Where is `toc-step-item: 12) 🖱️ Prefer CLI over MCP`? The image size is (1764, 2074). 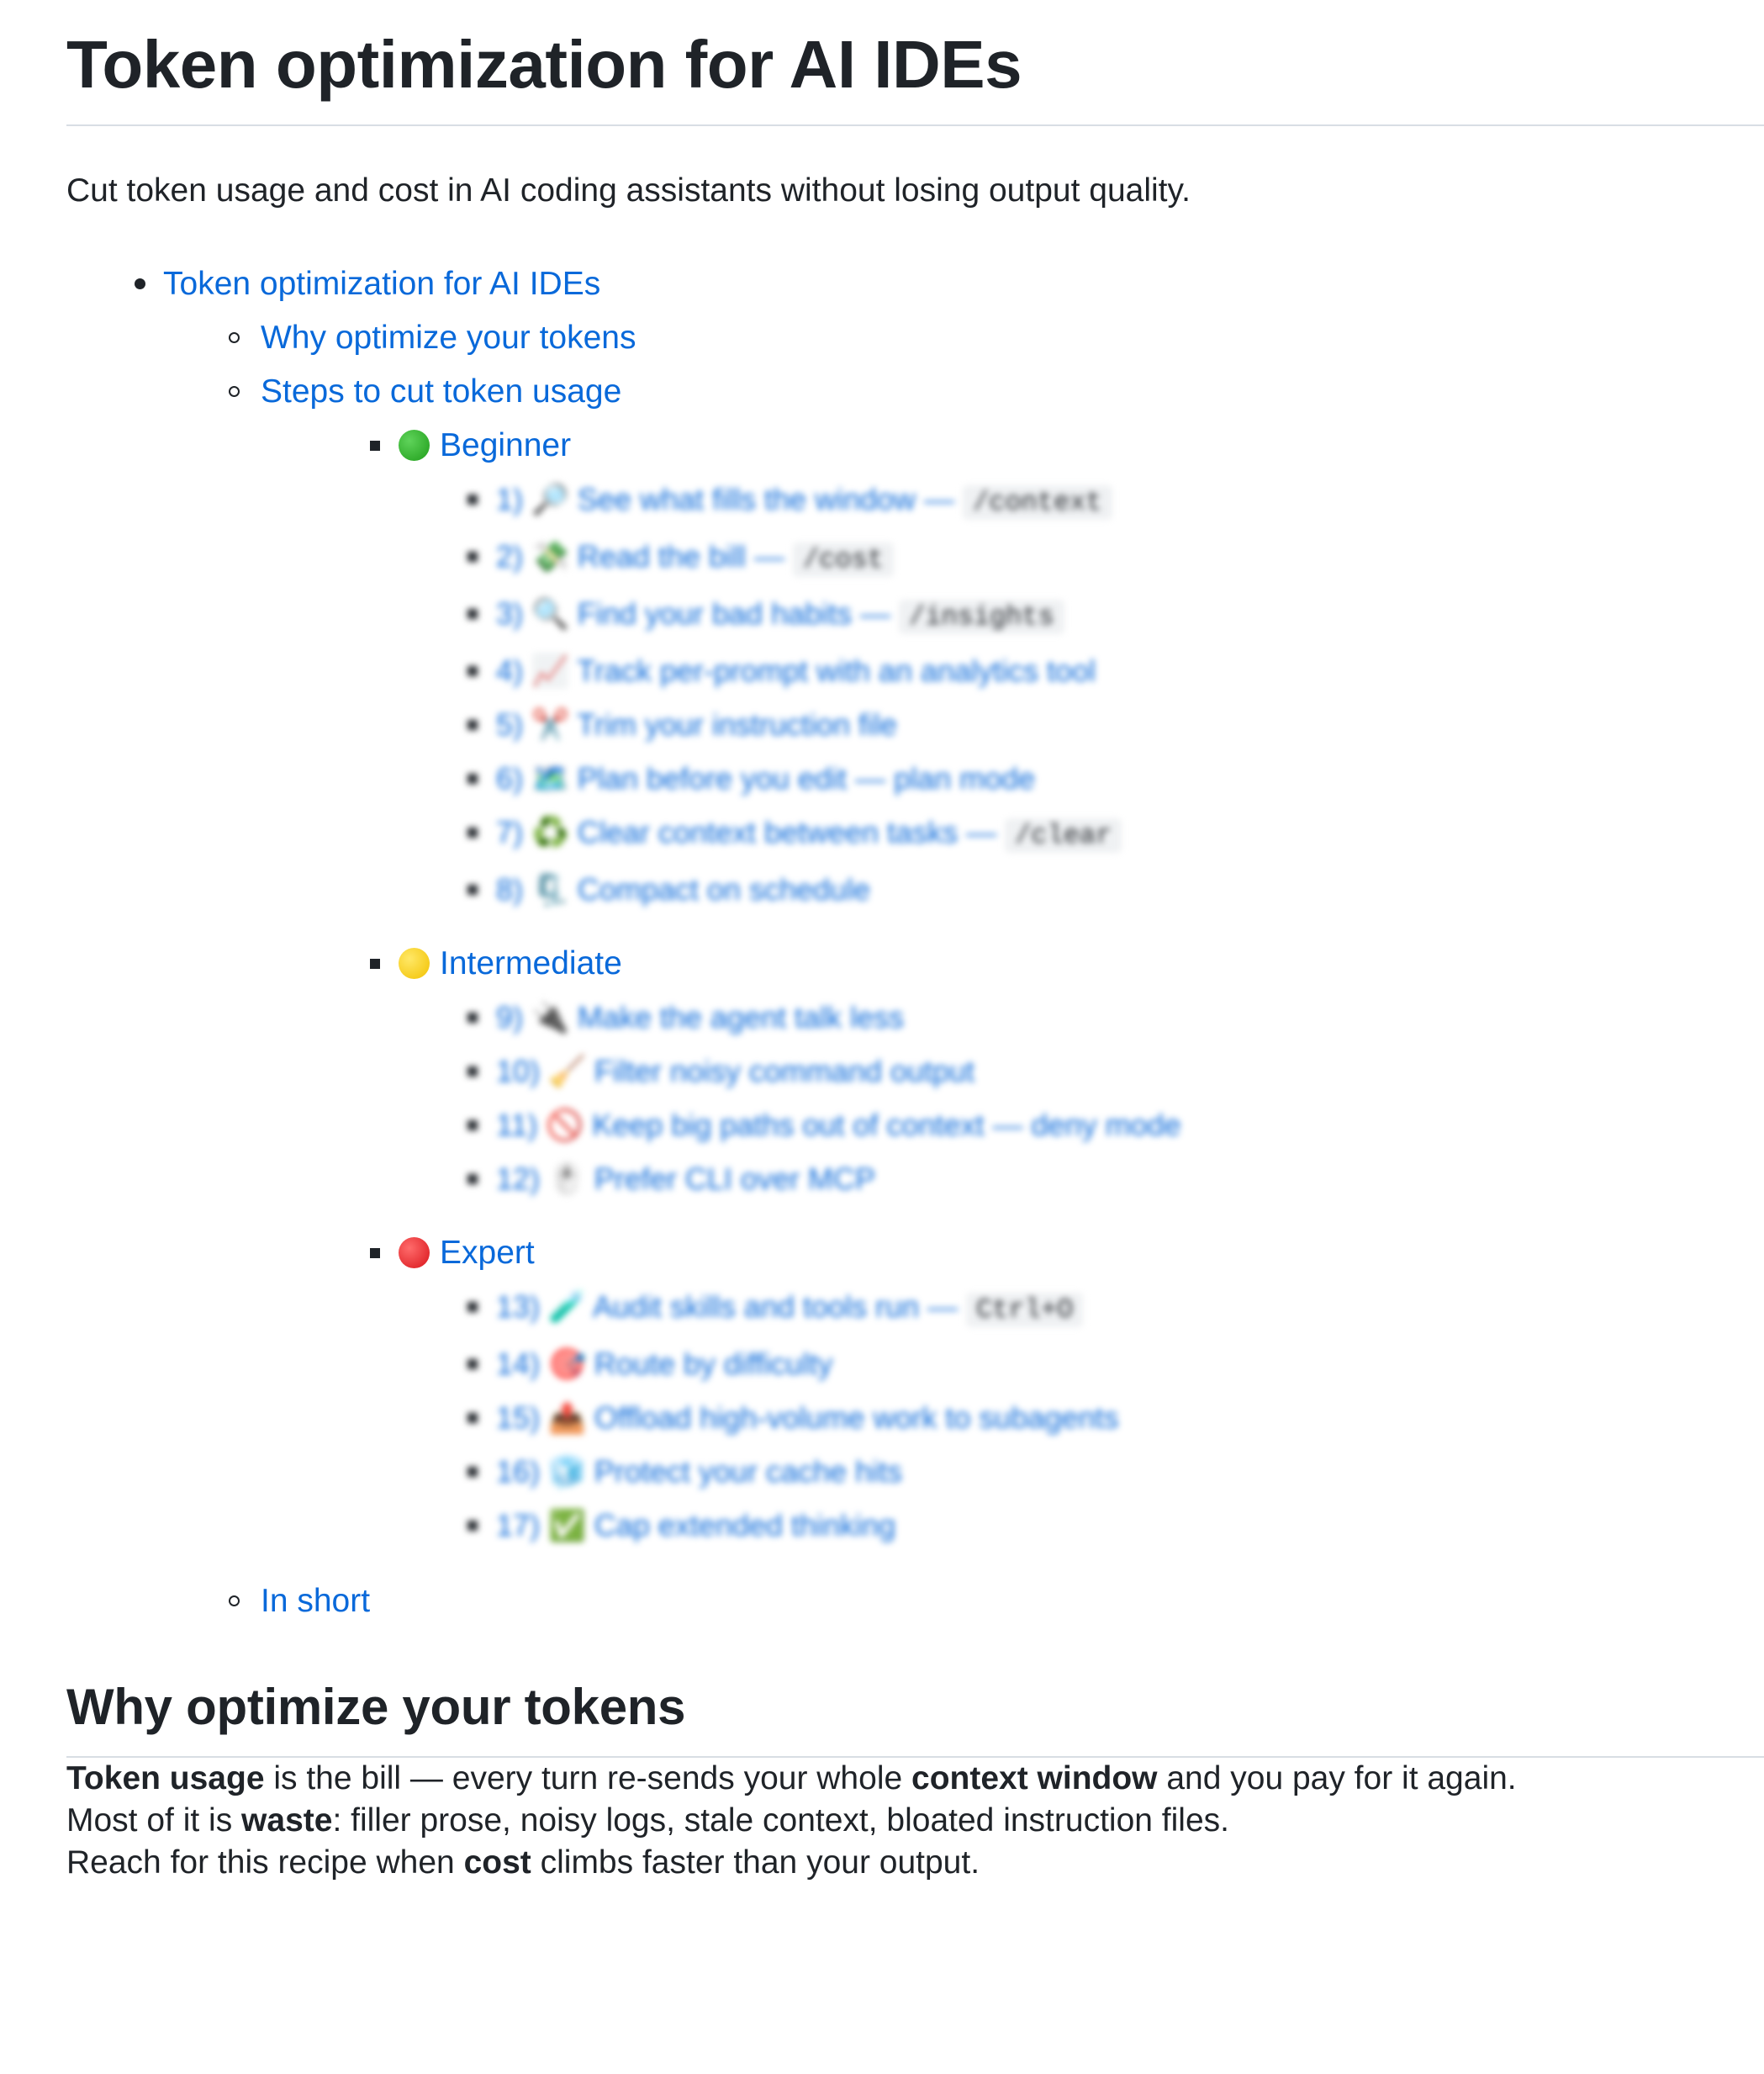
toc-step-item: 12) 🖱️ Prefer CLI over MCP is located at coordinates (882, 1179).